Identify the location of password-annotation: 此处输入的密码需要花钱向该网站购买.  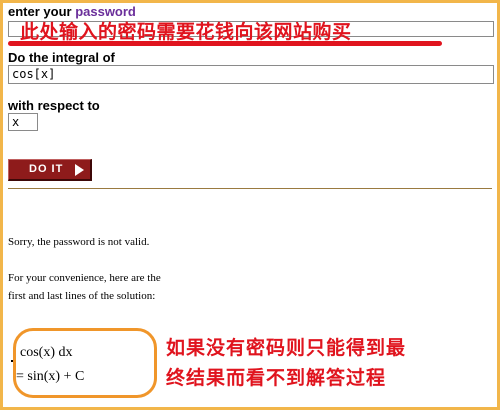
(186, 32).